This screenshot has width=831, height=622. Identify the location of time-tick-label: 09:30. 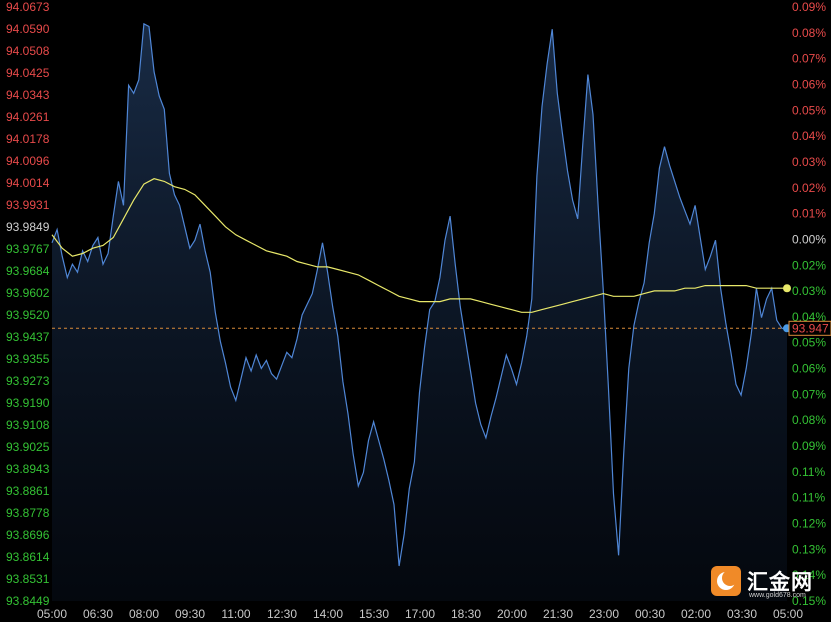
(190, 614).